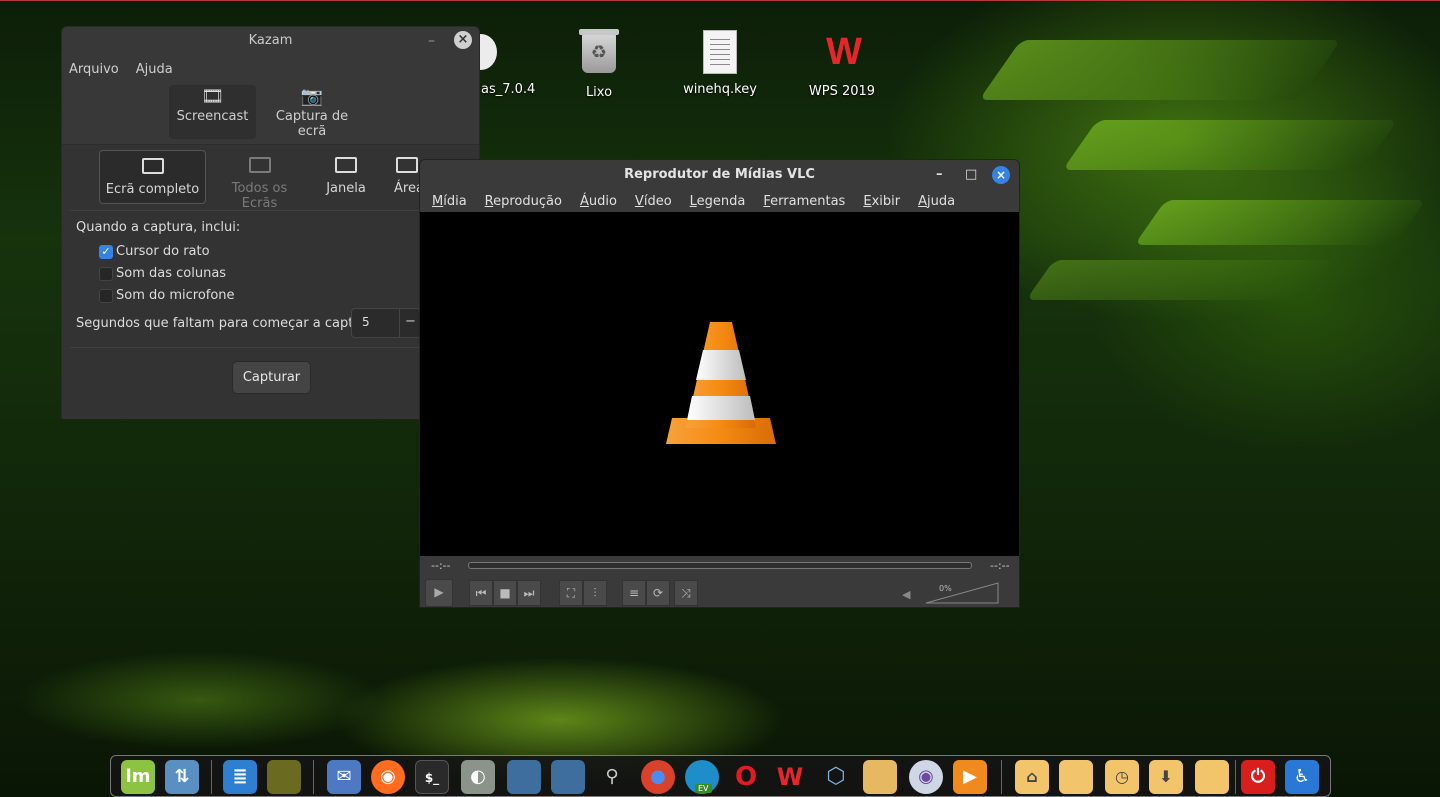 The width and height of the screenshot is (1440, 797). I want to click on kazam-titlebar: Kazam – ×, so click(270, 41).